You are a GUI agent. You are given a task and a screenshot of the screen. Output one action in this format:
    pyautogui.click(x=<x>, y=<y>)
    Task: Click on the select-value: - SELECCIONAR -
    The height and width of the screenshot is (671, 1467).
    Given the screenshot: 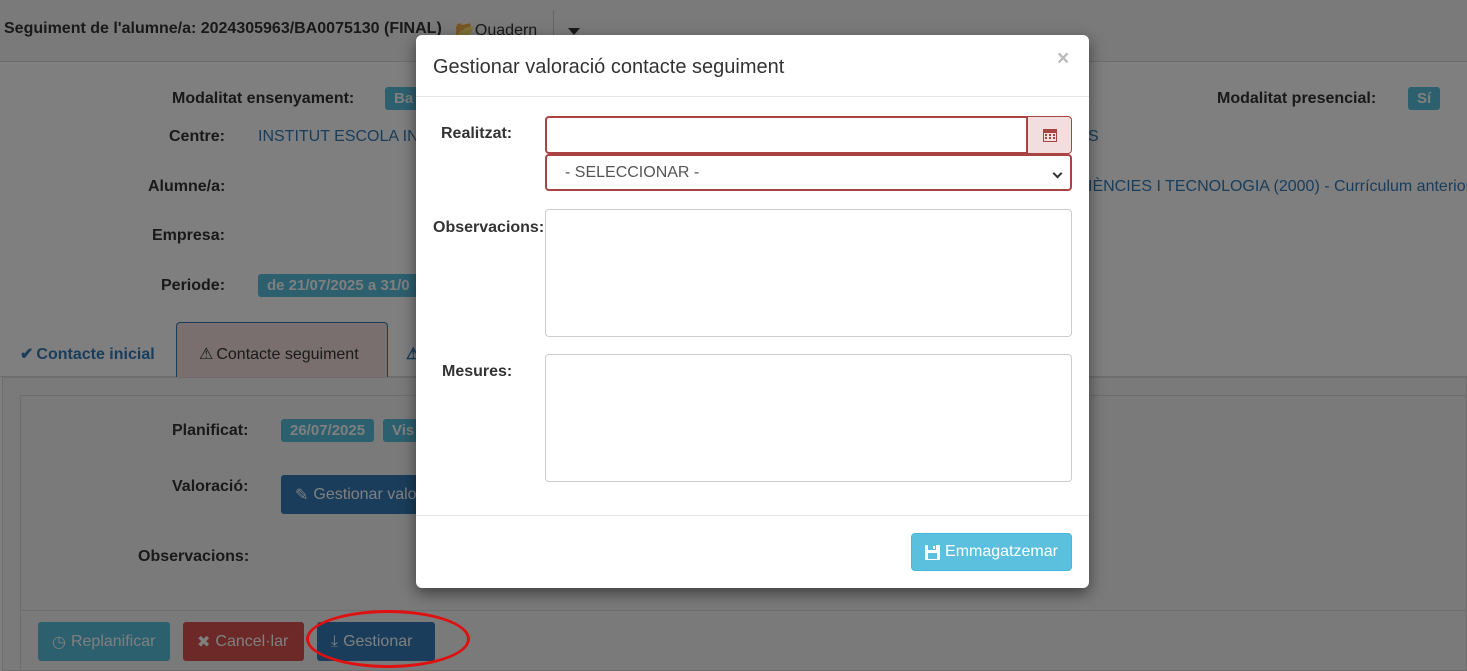 What is the action you would take?
    pyautogui.click(x=632, y=172)
    